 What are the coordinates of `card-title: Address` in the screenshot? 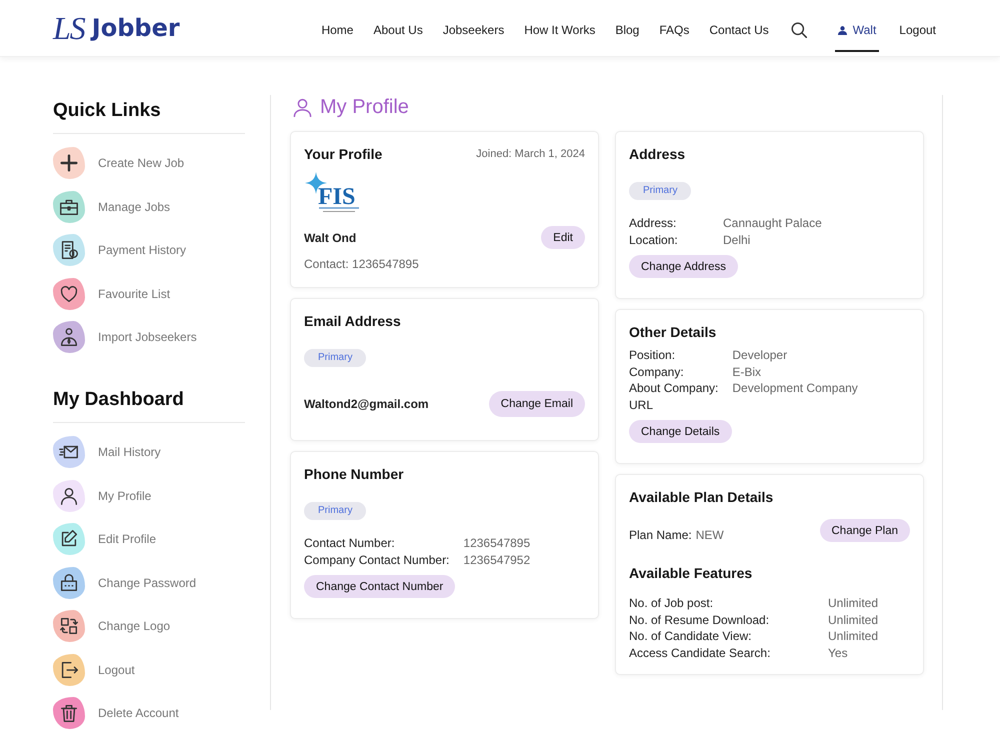 It's located at (657, 154).